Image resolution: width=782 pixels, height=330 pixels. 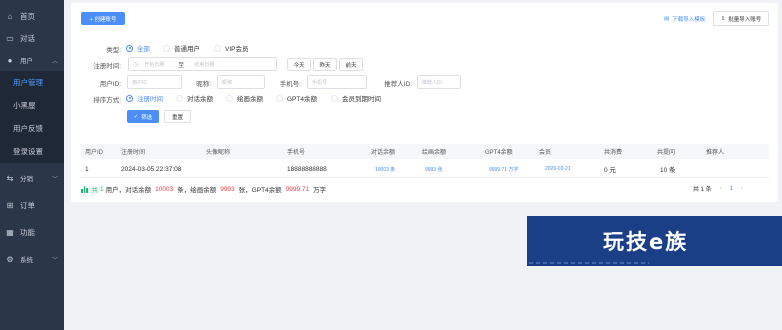 What do you see at coordinates (84, 189) in the screenshot?
I see `bar-chart-icon` at bounding box center [84, 189].